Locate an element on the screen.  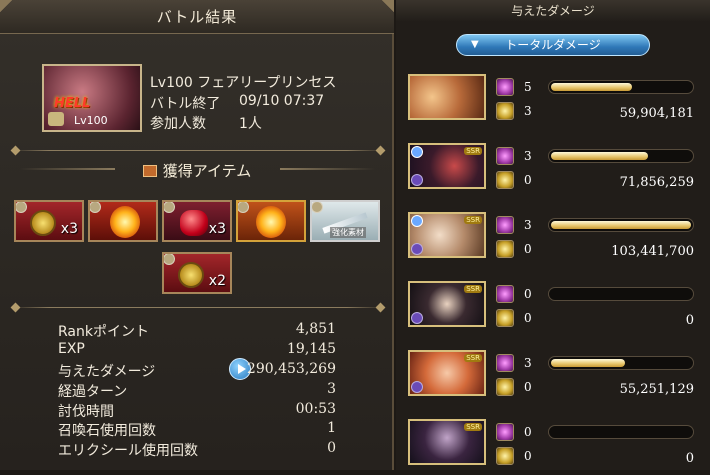
damage-value: 71,856,259 is located at coordinates (656, 182).